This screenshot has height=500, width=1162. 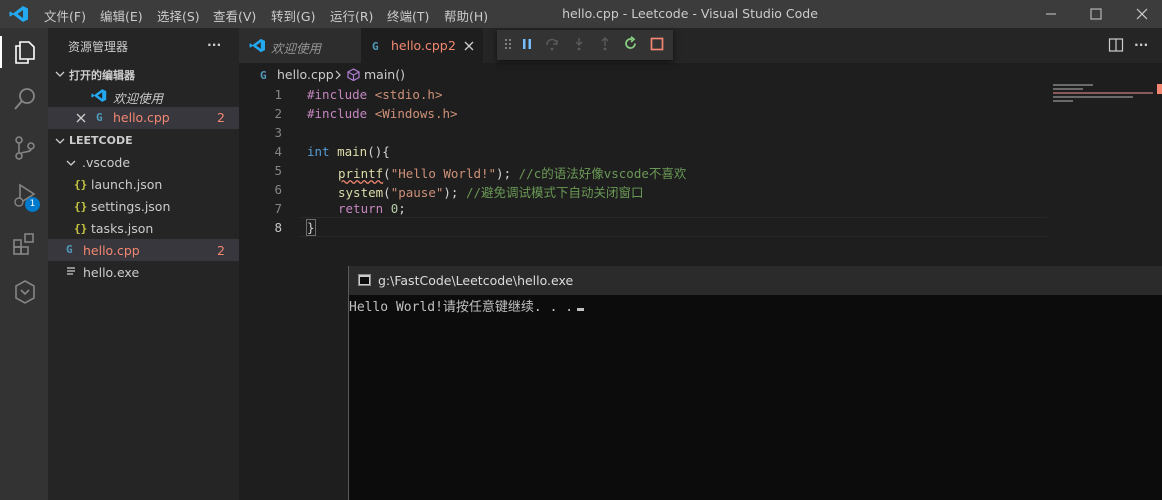 I want to click on code-line-6: system("pause"); //避免调试模式下自动关闭窗口, so click(x=491, y=191).